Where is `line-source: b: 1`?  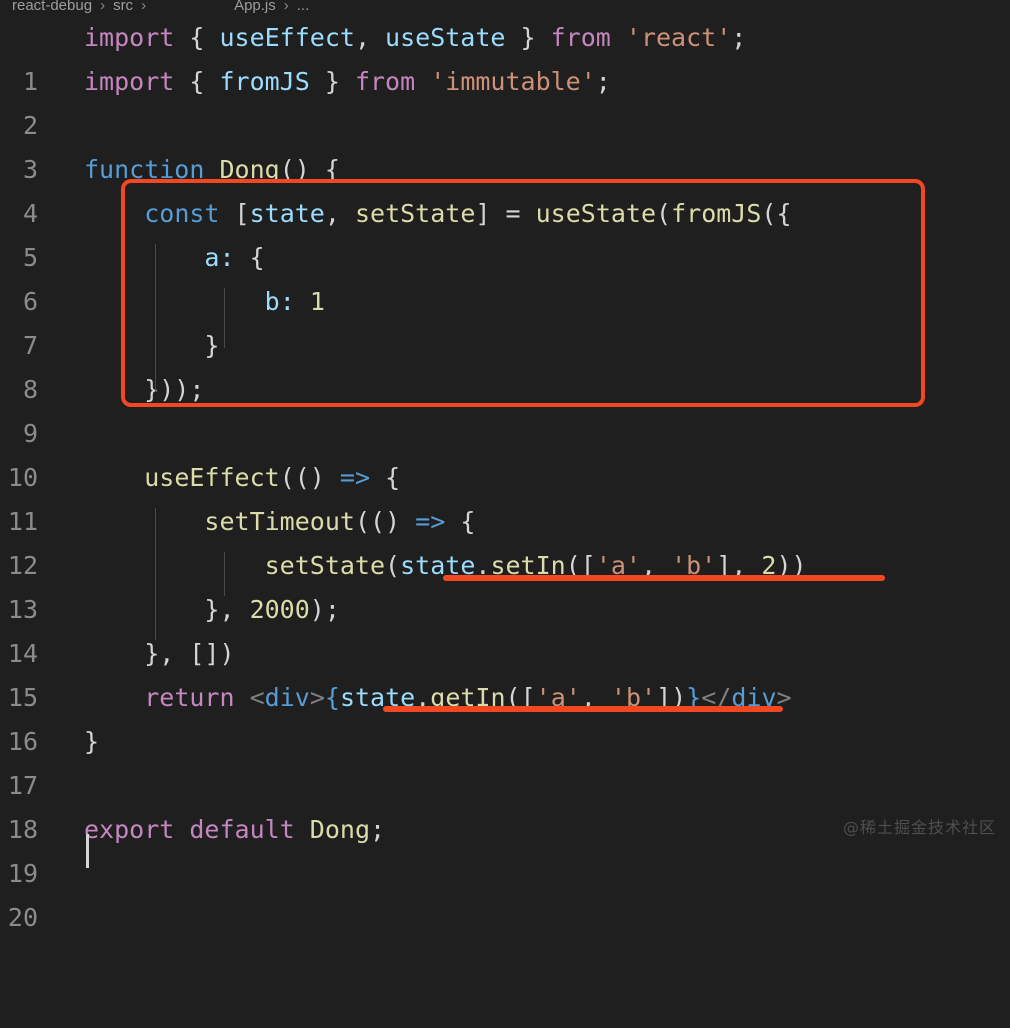 line-source: b: 1 is located at coordinates (204, 302).